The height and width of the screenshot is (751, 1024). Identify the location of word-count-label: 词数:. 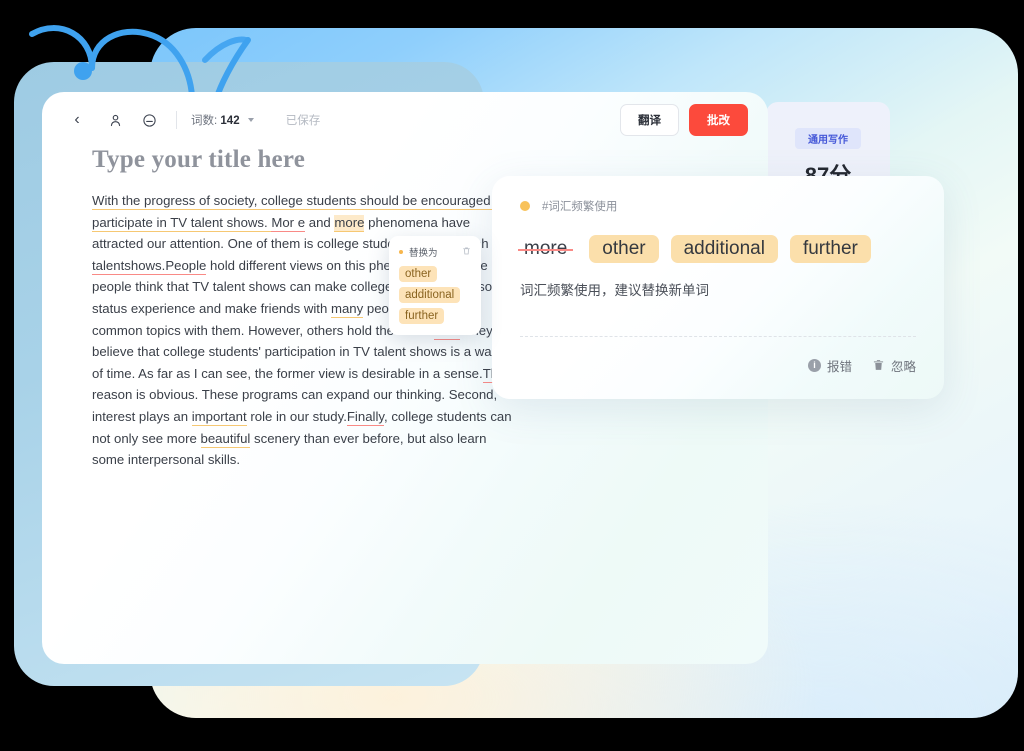
(204, 121).